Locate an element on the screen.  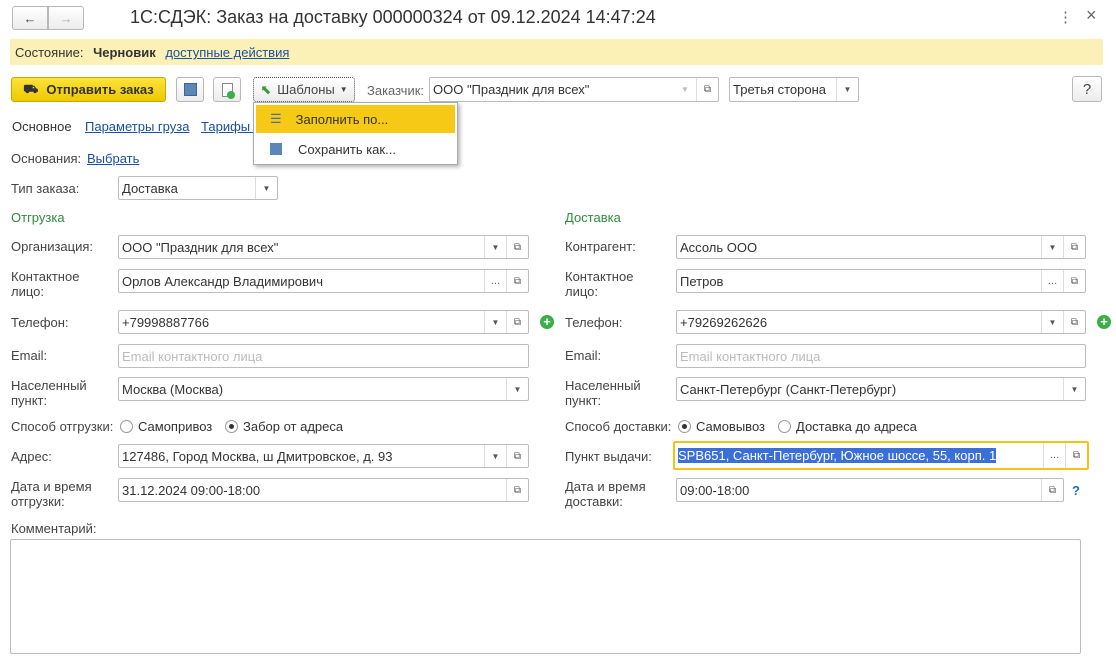
create-document-button is located at coordinates (227, 89).